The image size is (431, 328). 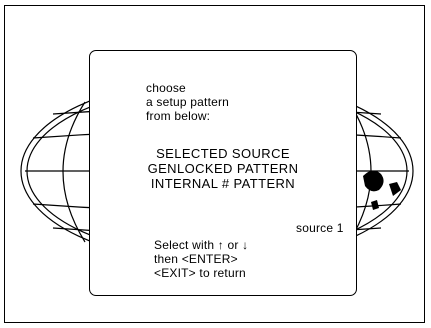 I want to click on option-label: INTERNAL # PATTERN, so click(x=223, y=183).